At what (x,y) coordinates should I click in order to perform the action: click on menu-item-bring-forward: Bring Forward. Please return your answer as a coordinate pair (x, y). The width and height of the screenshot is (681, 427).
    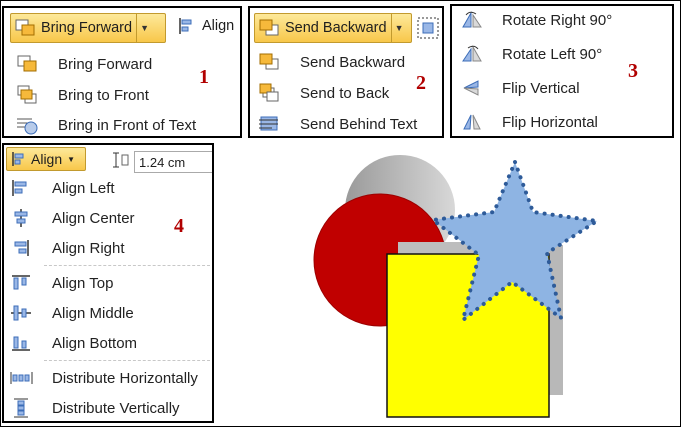
    Looking at the image, I should click on (84, 64).